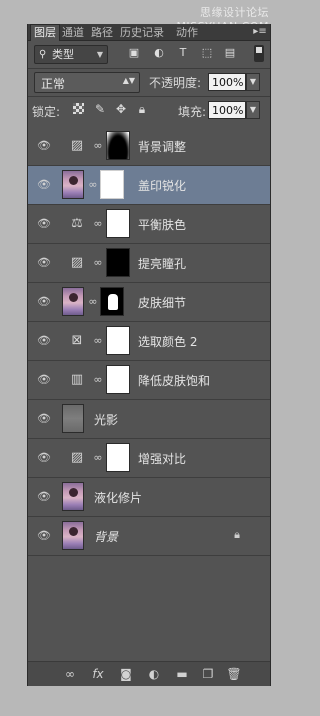  Describe the element at coordinates (149, 54) in the screenshot. I see `layer-filter-row: ⚲ 类型 ▼ ▣ ◐ T ⬚ ▤` at that location.